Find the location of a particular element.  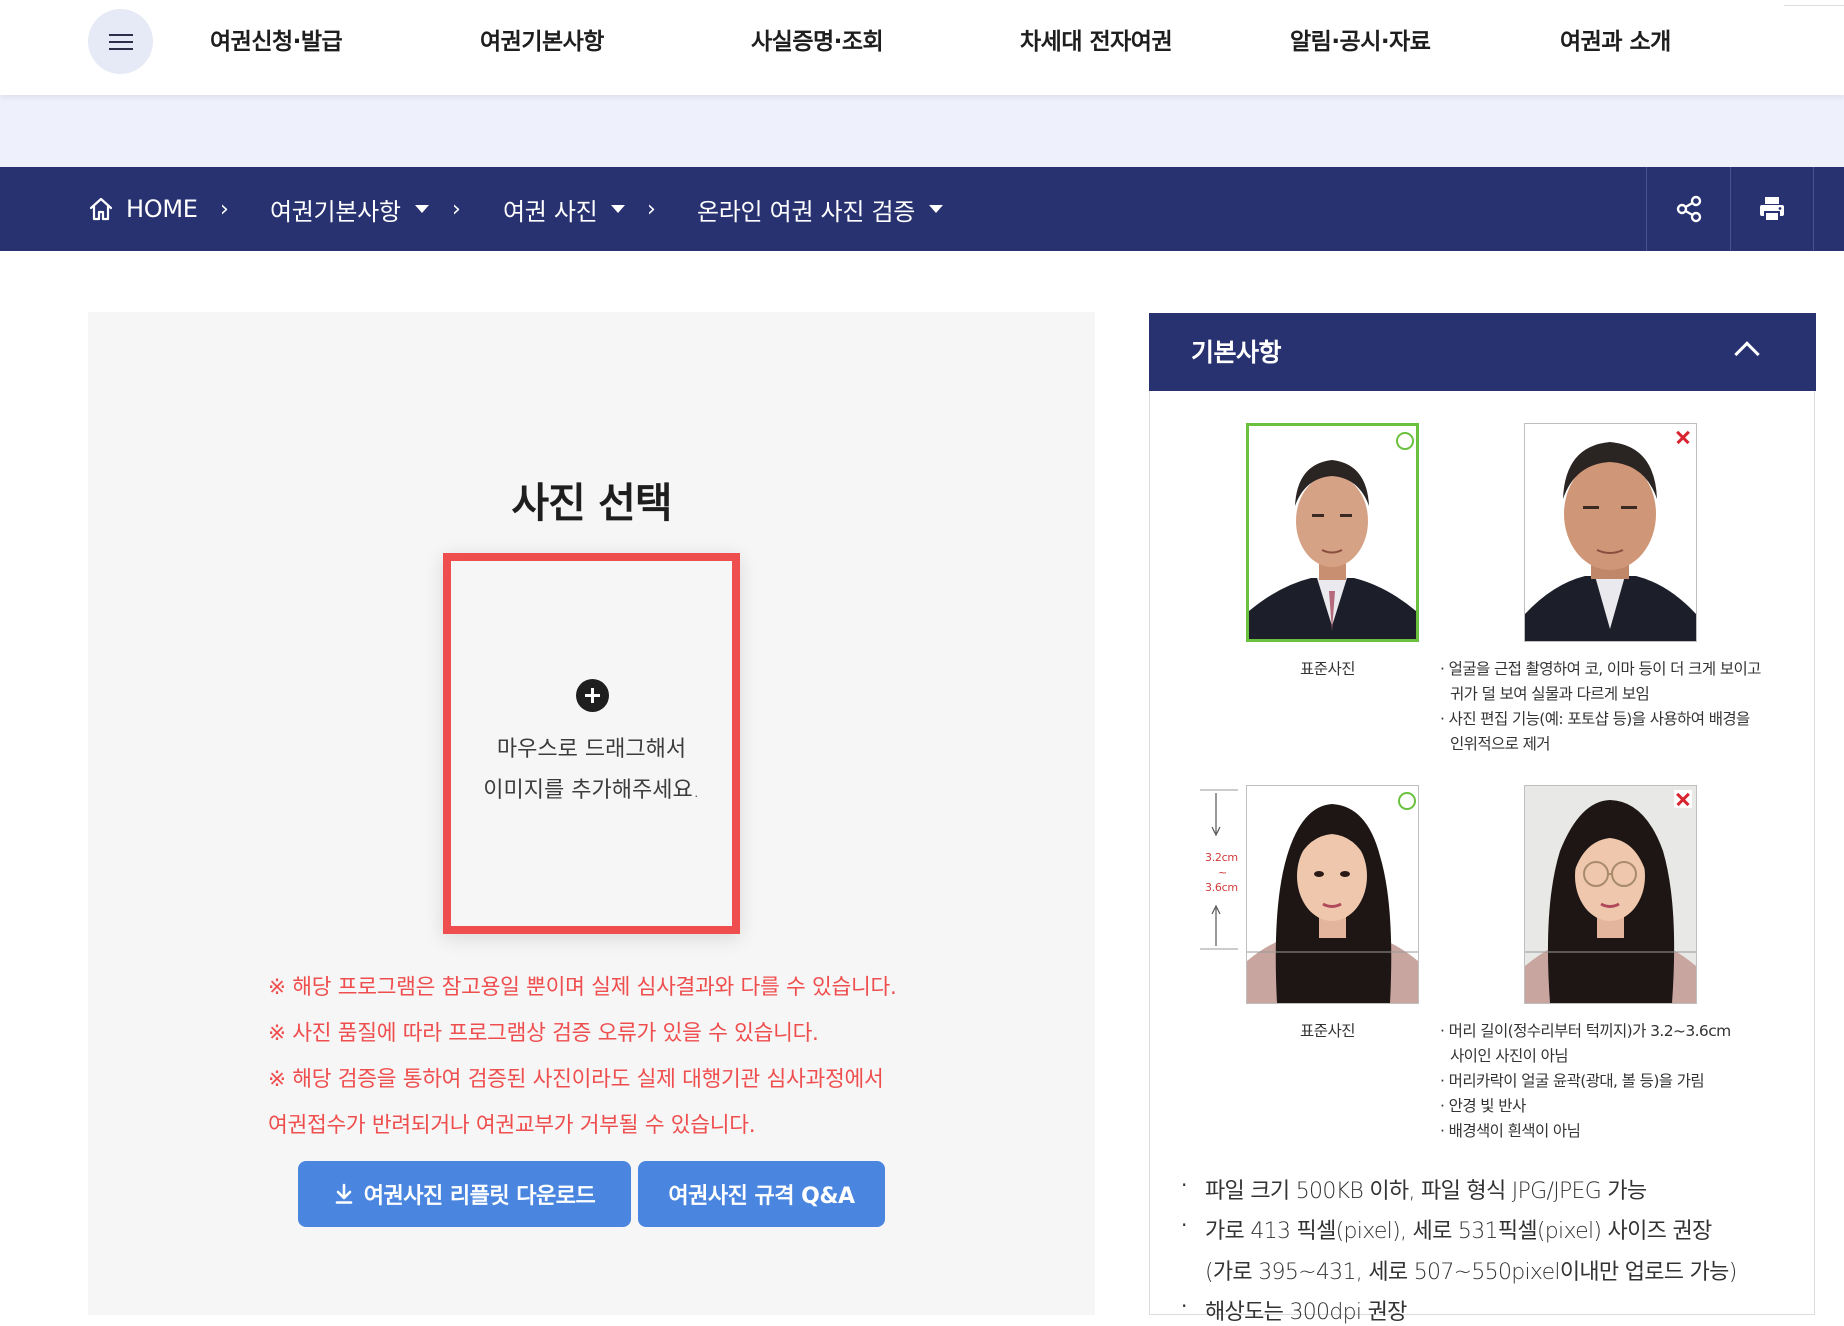

breadcrumb: HOME › 여권기본사항 › 여권 사진 › 온라인 여권 사진 검증 is located at coordinates (922, 209).